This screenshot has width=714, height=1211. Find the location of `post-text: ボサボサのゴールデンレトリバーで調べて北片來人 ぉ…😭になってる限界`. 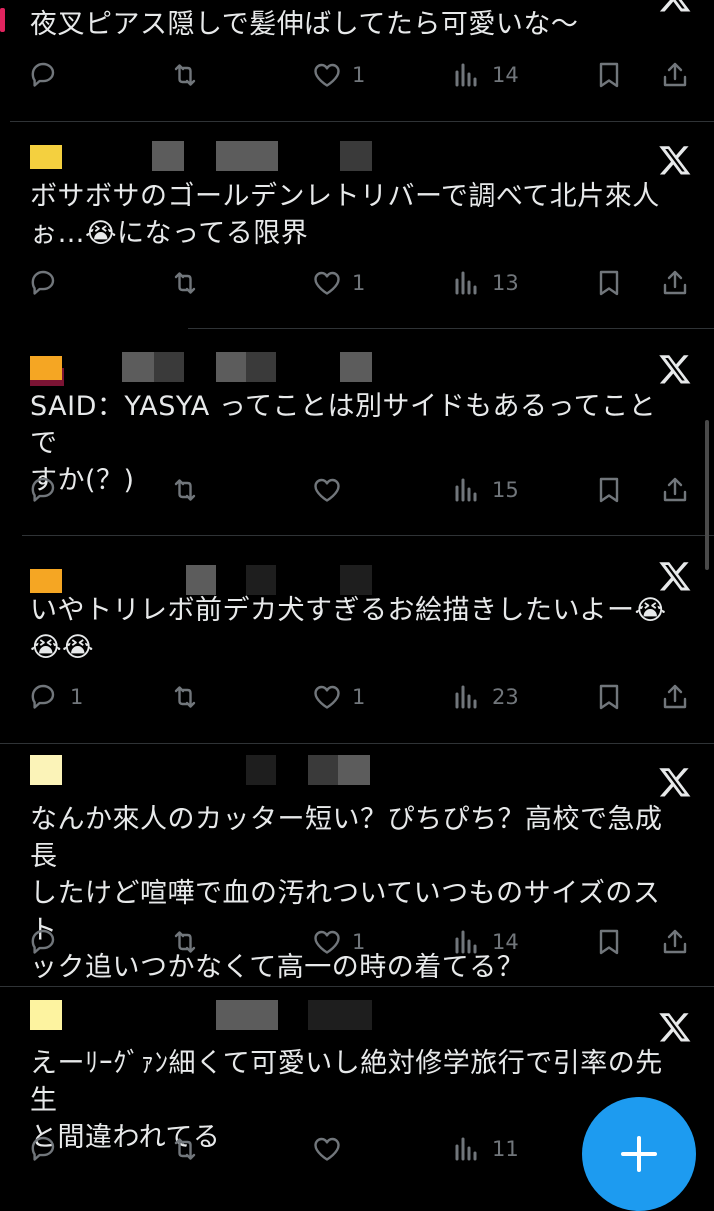

post-text: ボサボサのゴールデンレトリバーで調べて北片來人 ぉ…😭になってる限界 is located at coordinates (345, 215).